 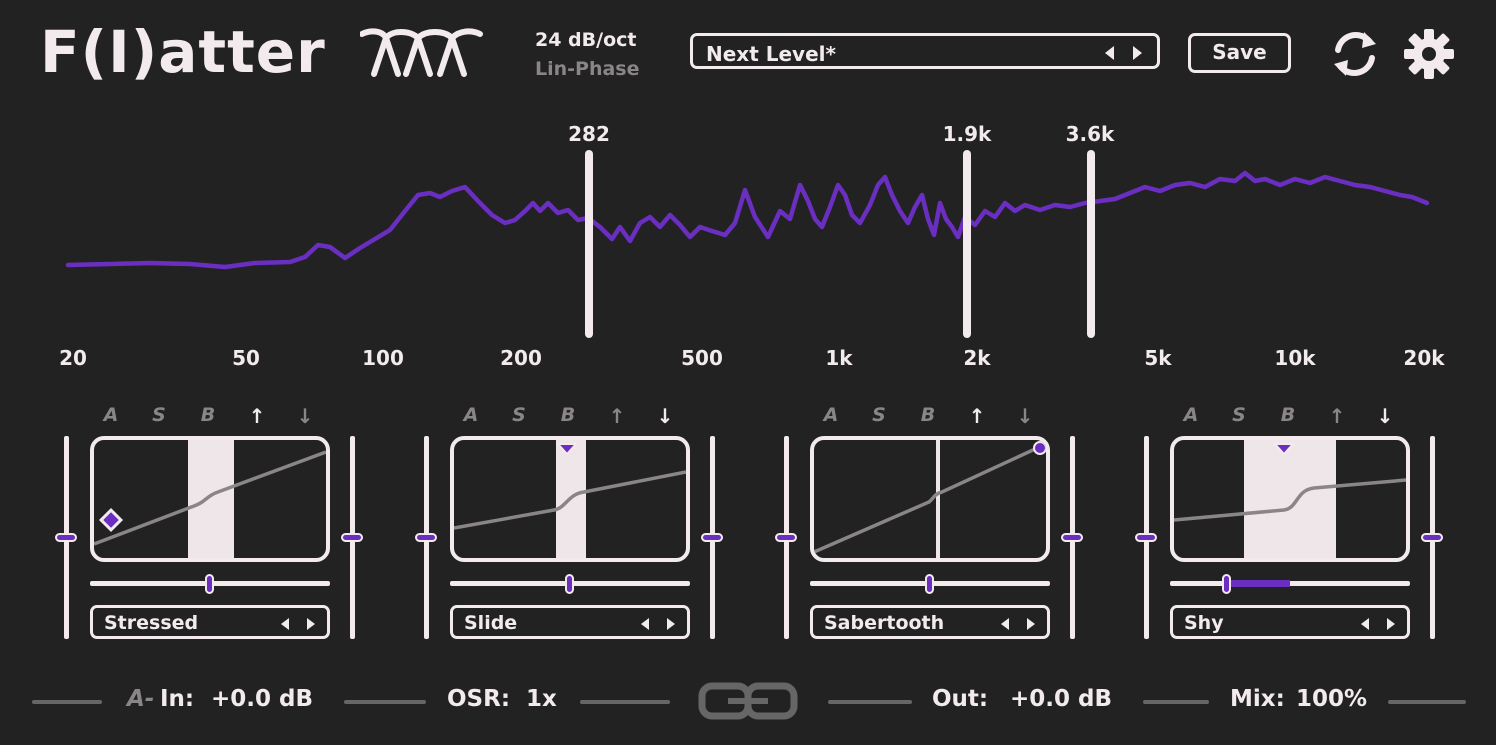 I want to click on band-4: A S B ↑ ↓ Shy, so click(x=1289, y=520).